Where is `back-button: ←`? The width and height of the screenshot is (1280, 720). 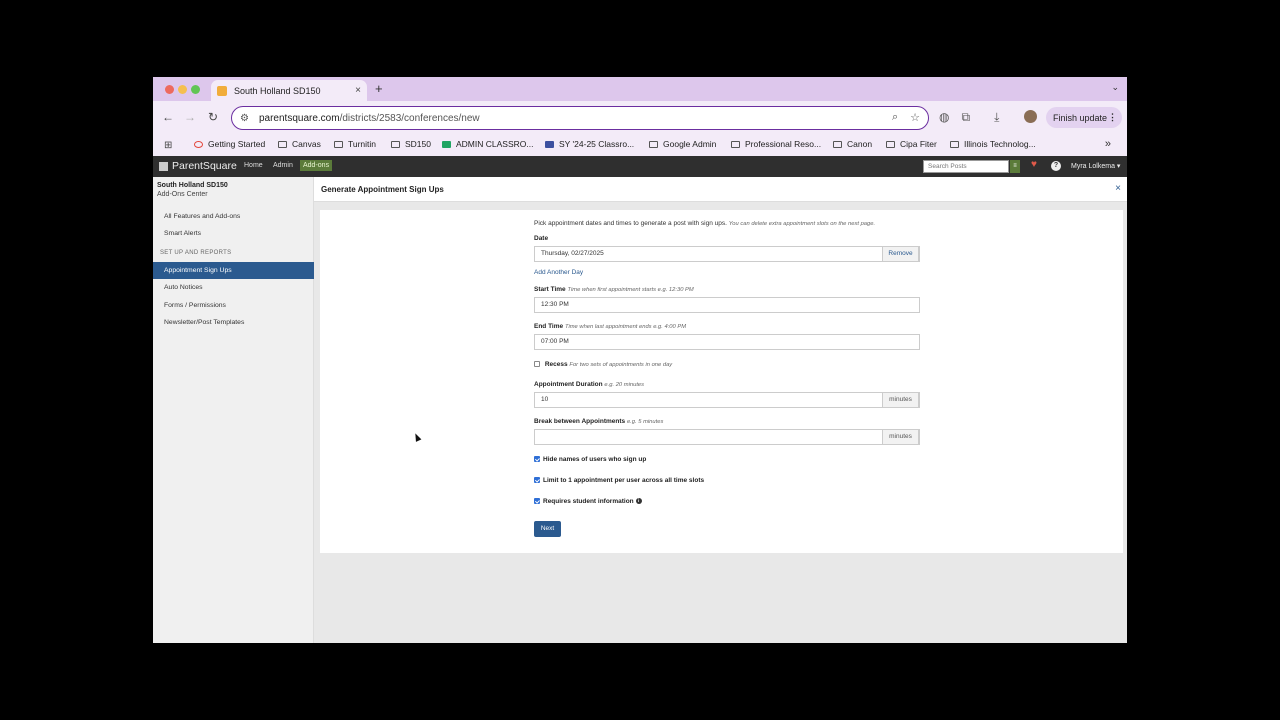 back-button: ← is located at coordinates (168, 117).